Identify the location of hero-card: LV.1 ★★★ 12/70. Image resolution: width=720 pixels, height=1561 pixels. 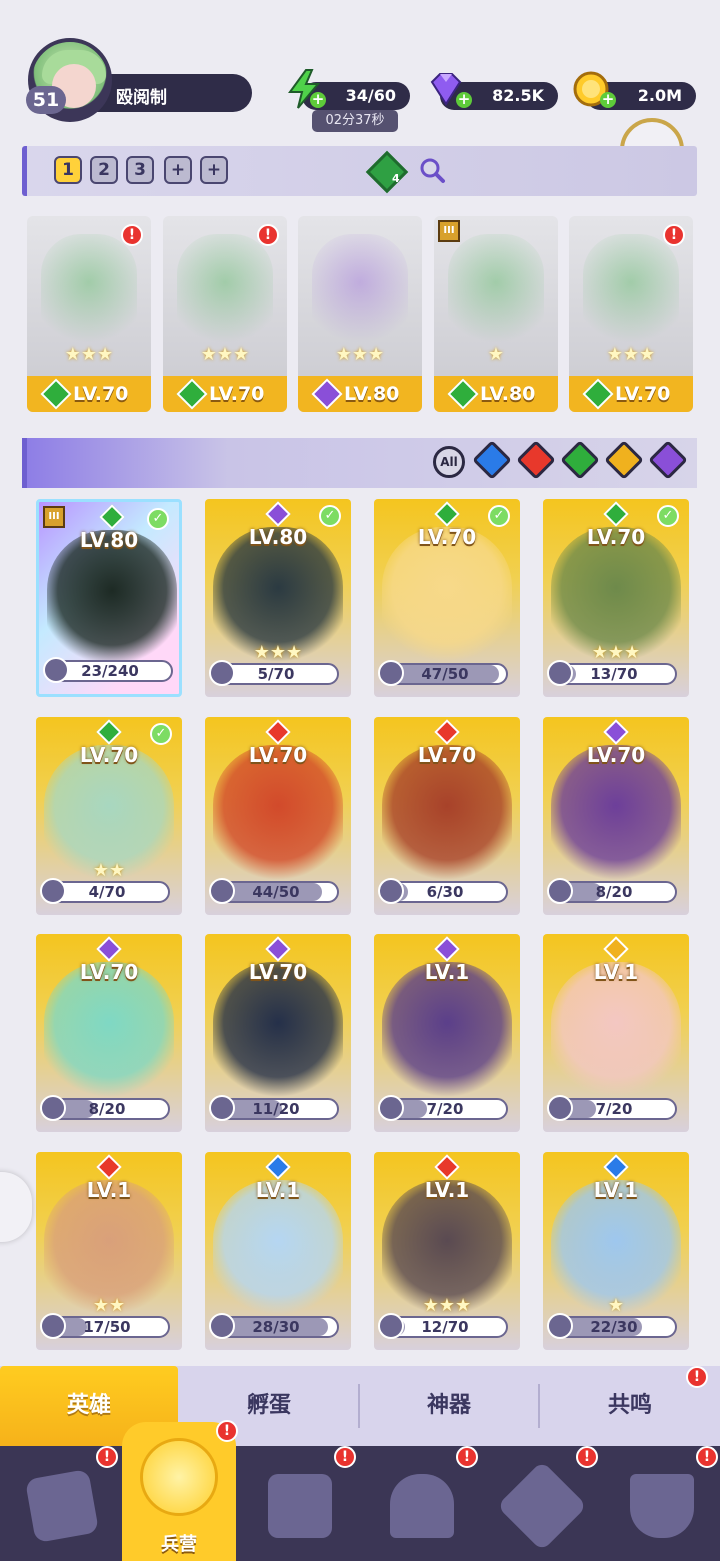
(447, 1251).